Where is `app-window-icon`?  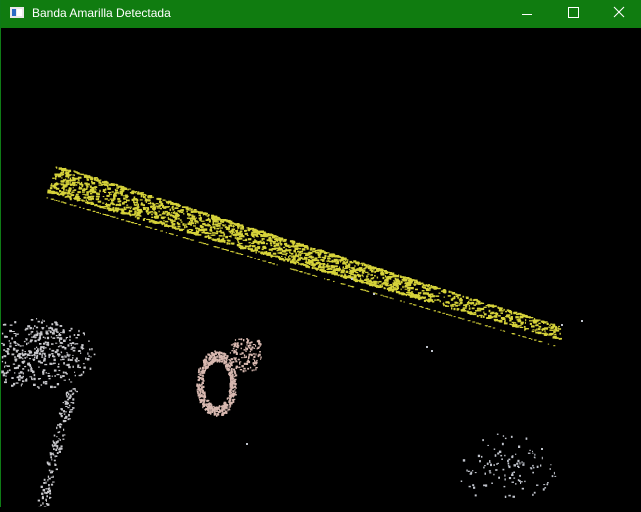 app-window-icon is located at coordinates (17, 12).